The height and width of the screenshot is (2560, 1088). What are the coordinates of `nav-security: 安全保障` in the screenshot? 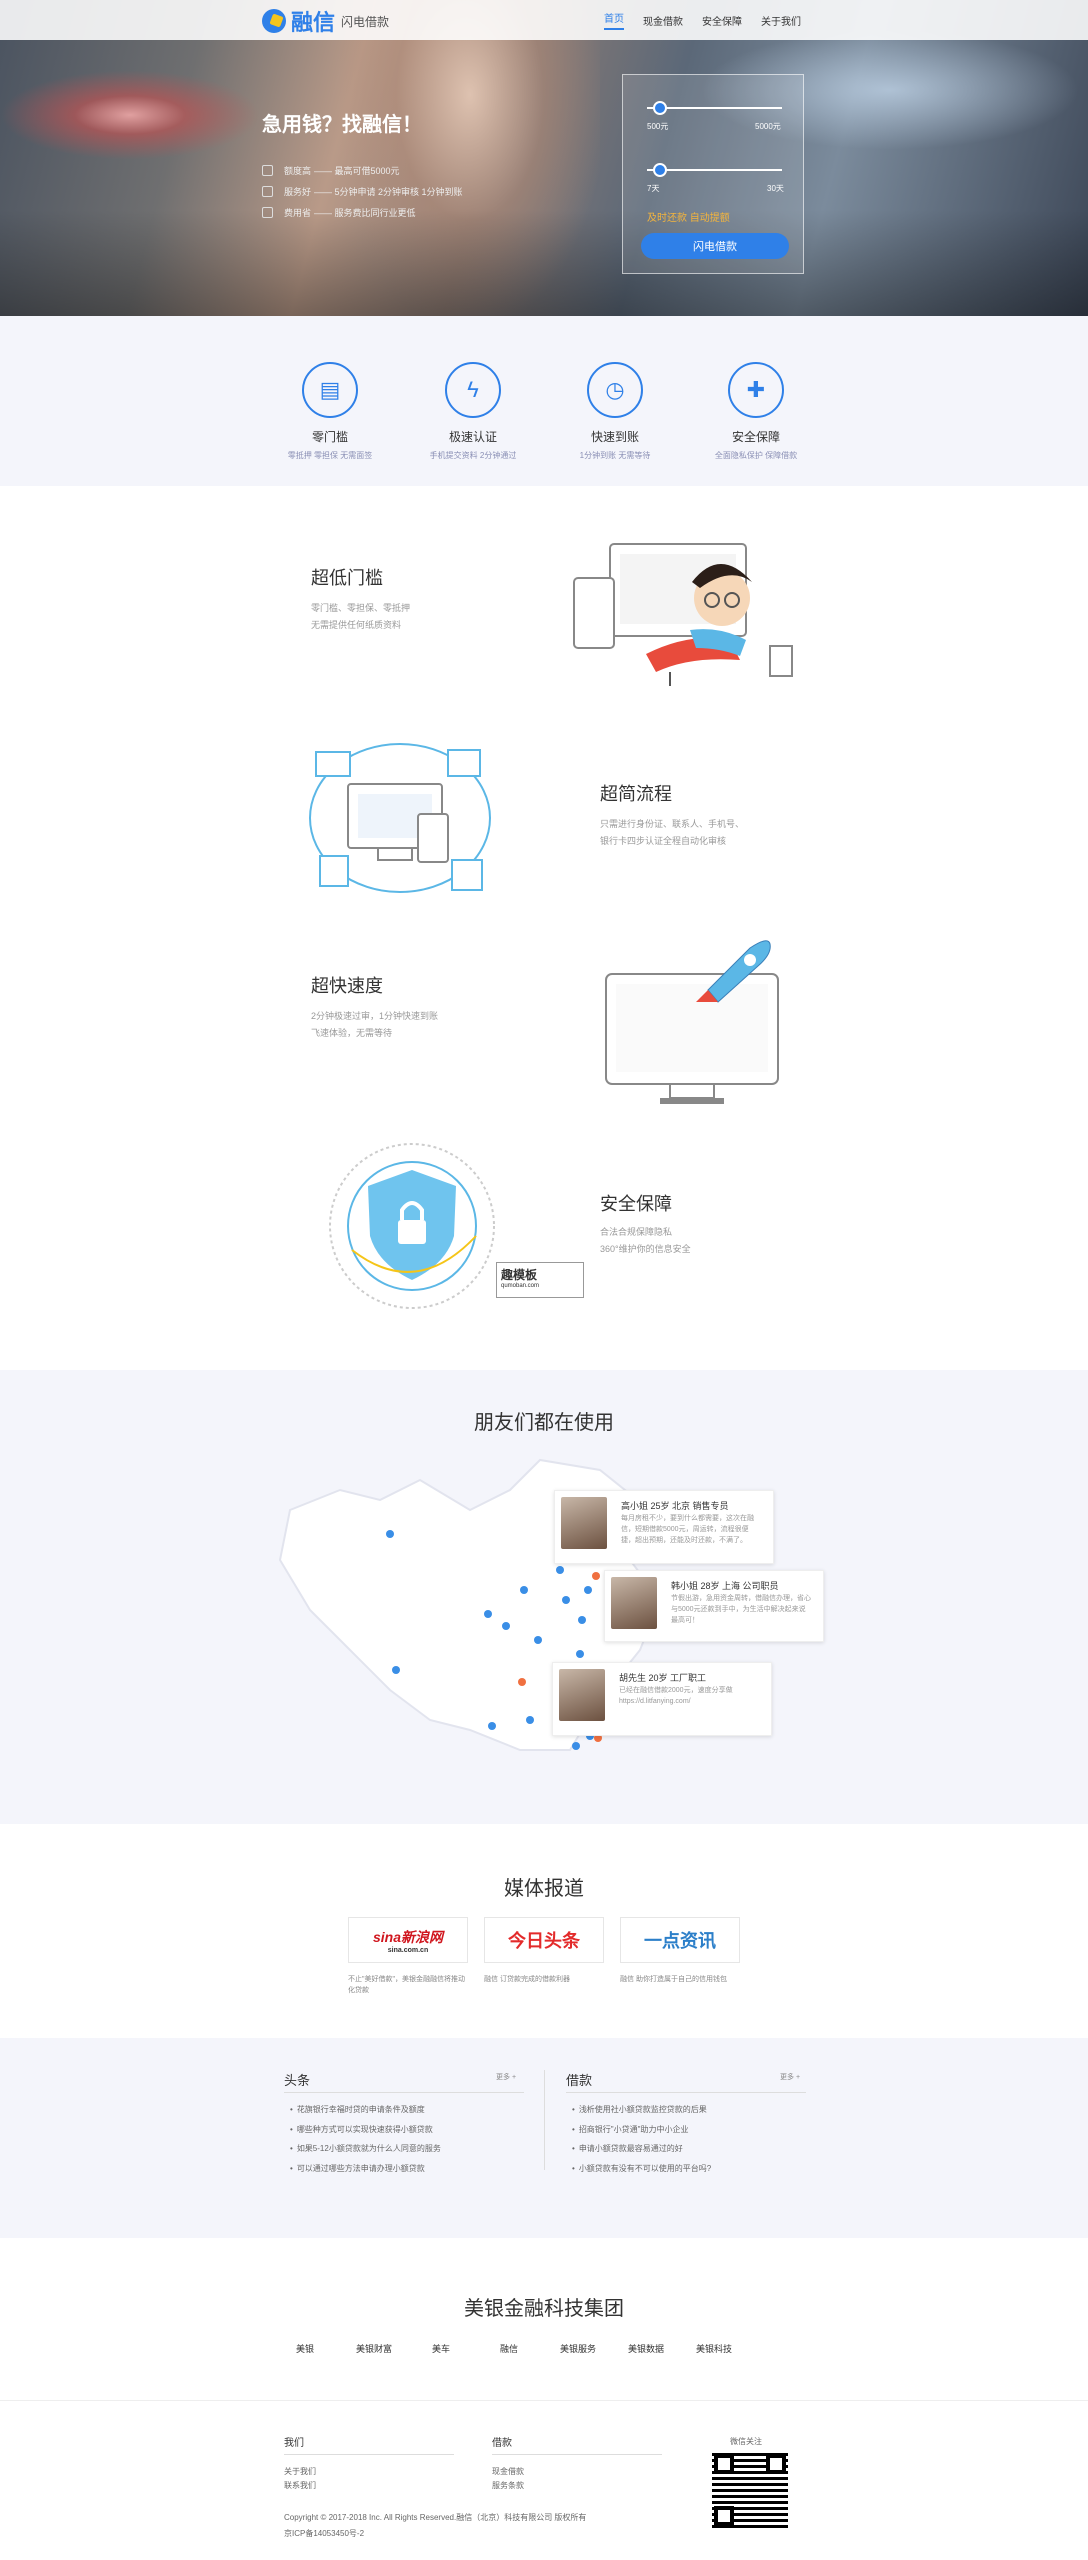 It's located at (722, 20).